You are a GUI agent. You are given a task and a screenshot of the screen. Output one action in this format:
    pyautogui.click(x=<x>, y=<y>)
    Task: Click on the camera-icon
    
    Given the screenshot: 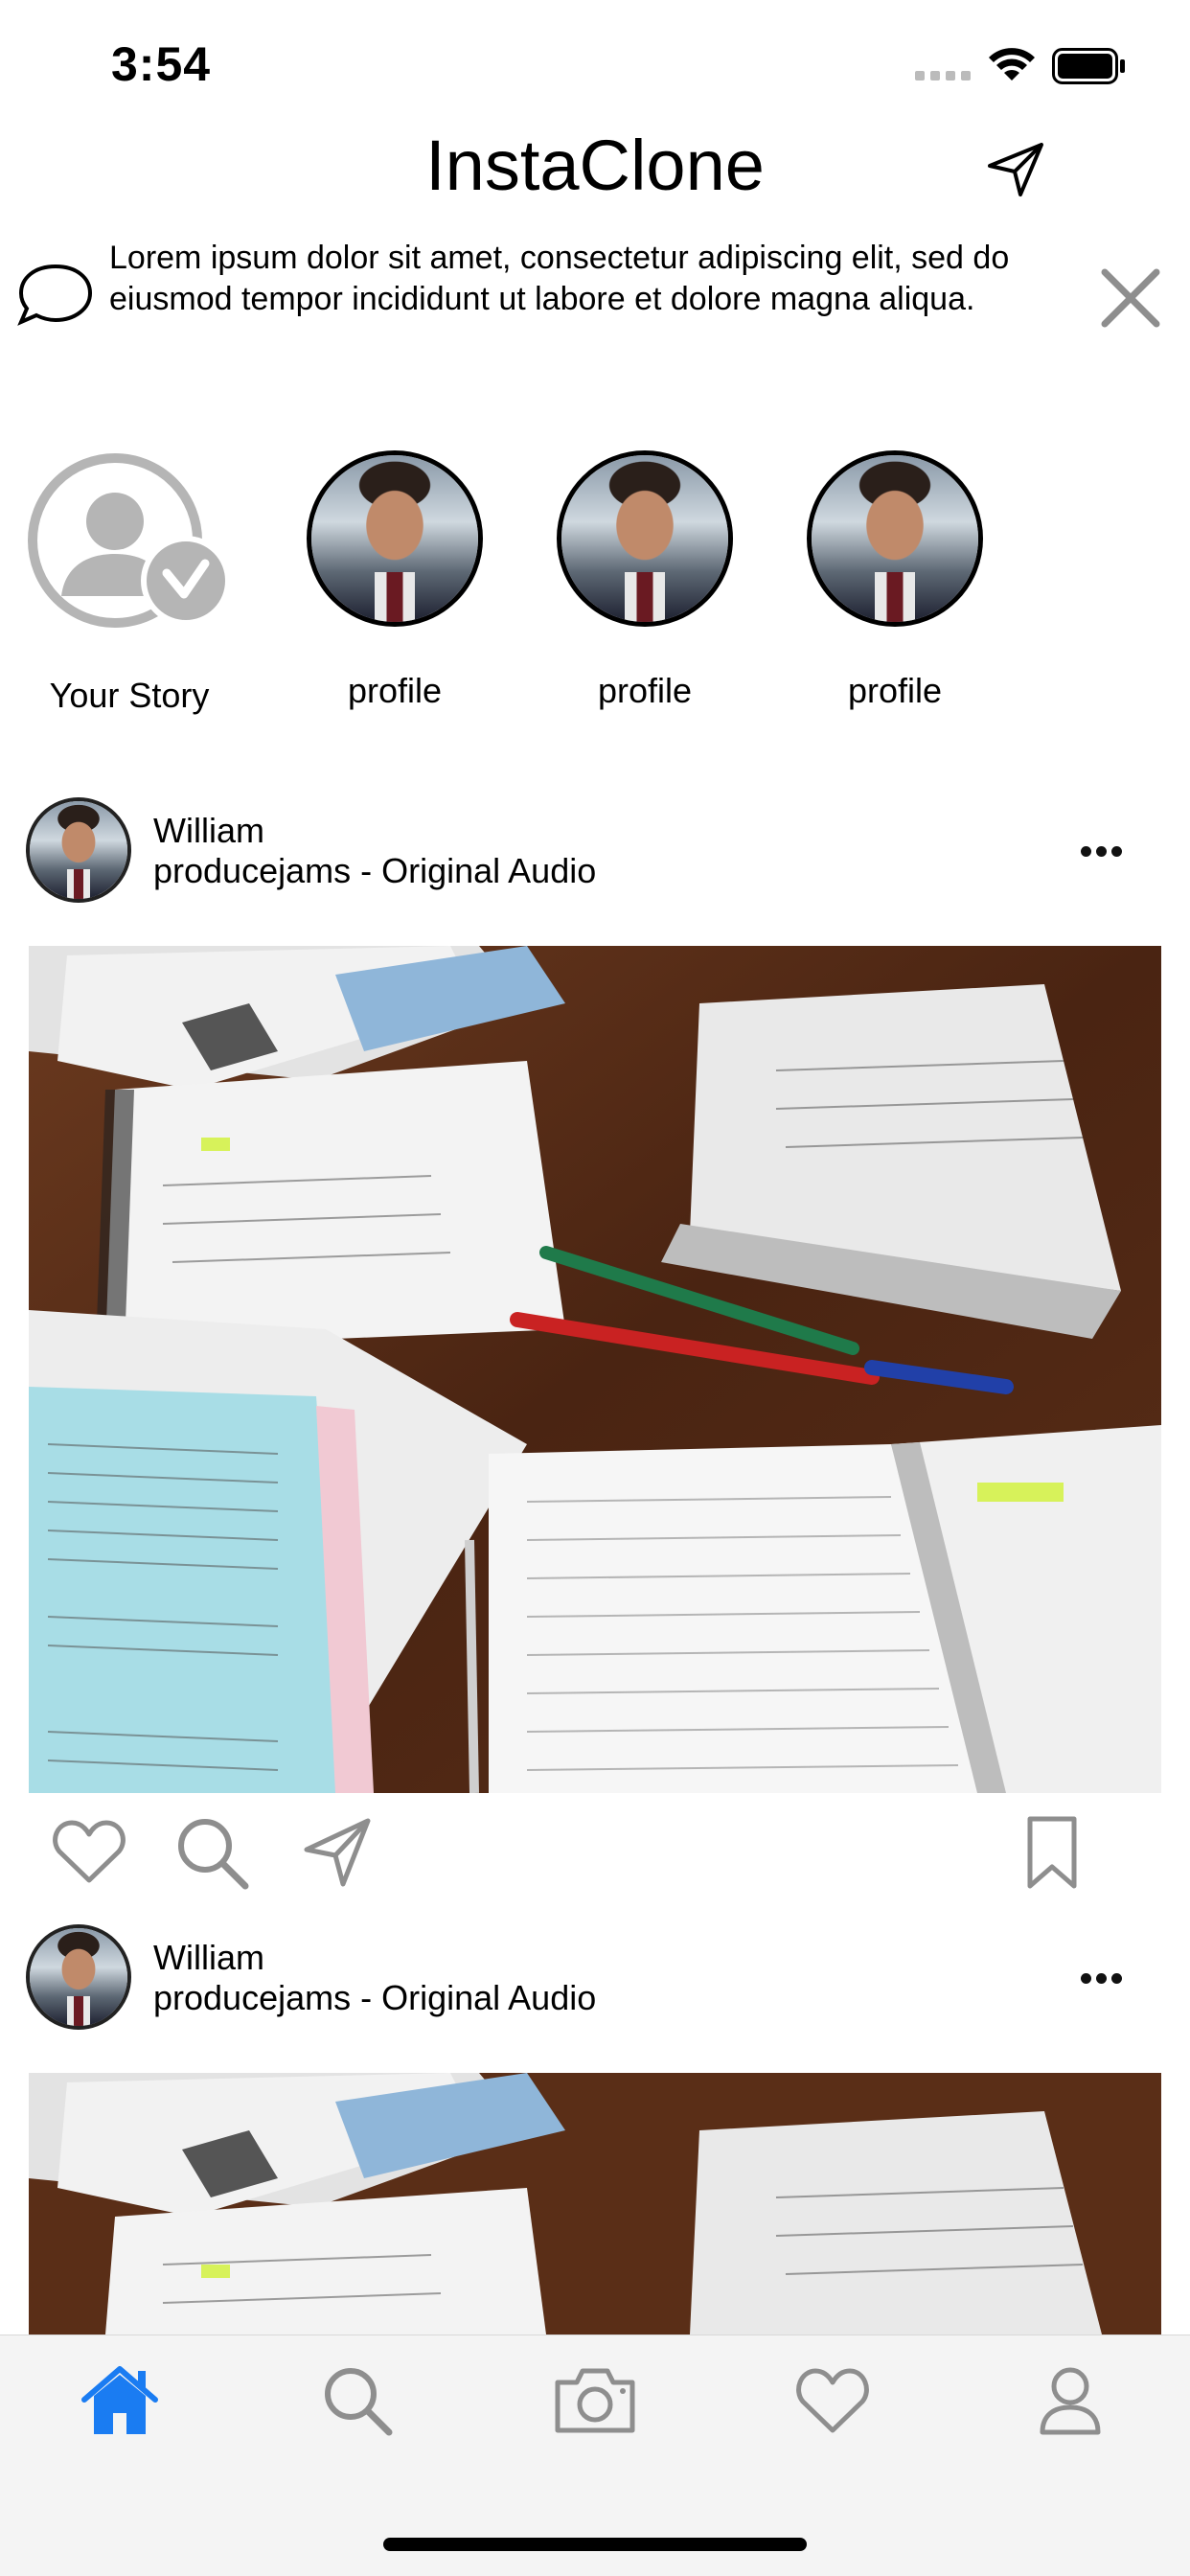 What is the action you would take?
    pyautogui.click(x=595, y=2399)
    